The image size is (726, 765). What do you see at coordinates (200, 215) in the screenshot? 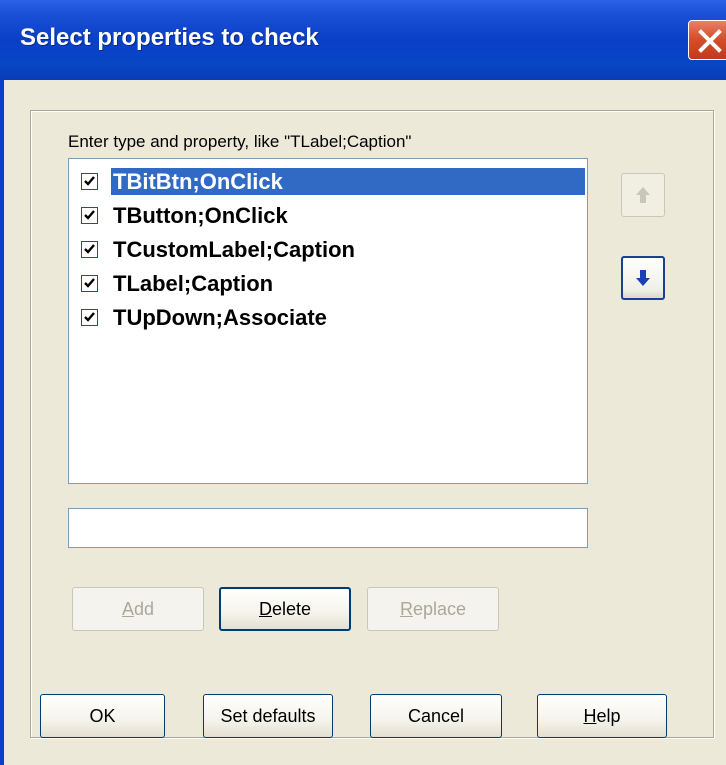
I see `item-label: TButton;OnClick` at bounding box center [200, 215].